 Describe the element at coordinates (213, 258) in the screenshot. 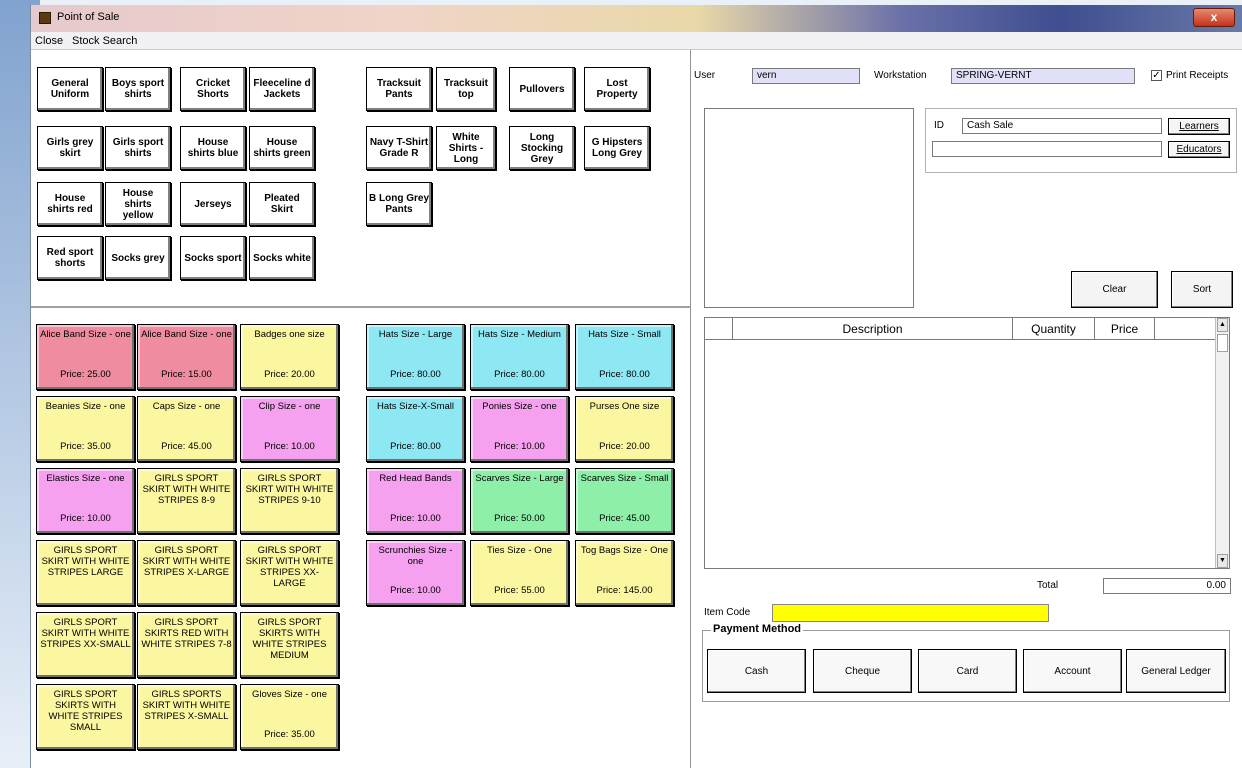

I see `category-button: Socks sport` at that location.